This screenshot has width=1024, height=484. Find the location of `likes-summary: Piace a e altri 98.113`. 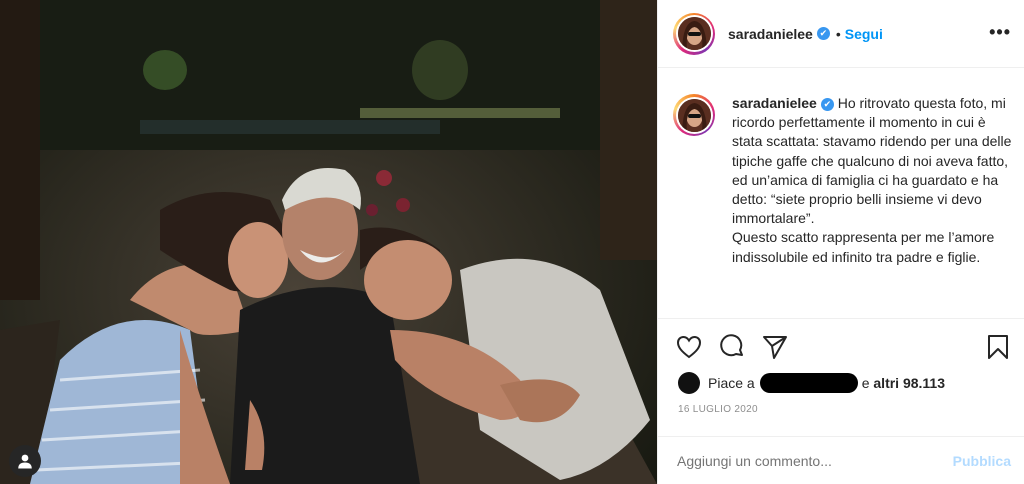

likes-summary: Piace a e altri 98.113 is located at coordinates (811, 383).